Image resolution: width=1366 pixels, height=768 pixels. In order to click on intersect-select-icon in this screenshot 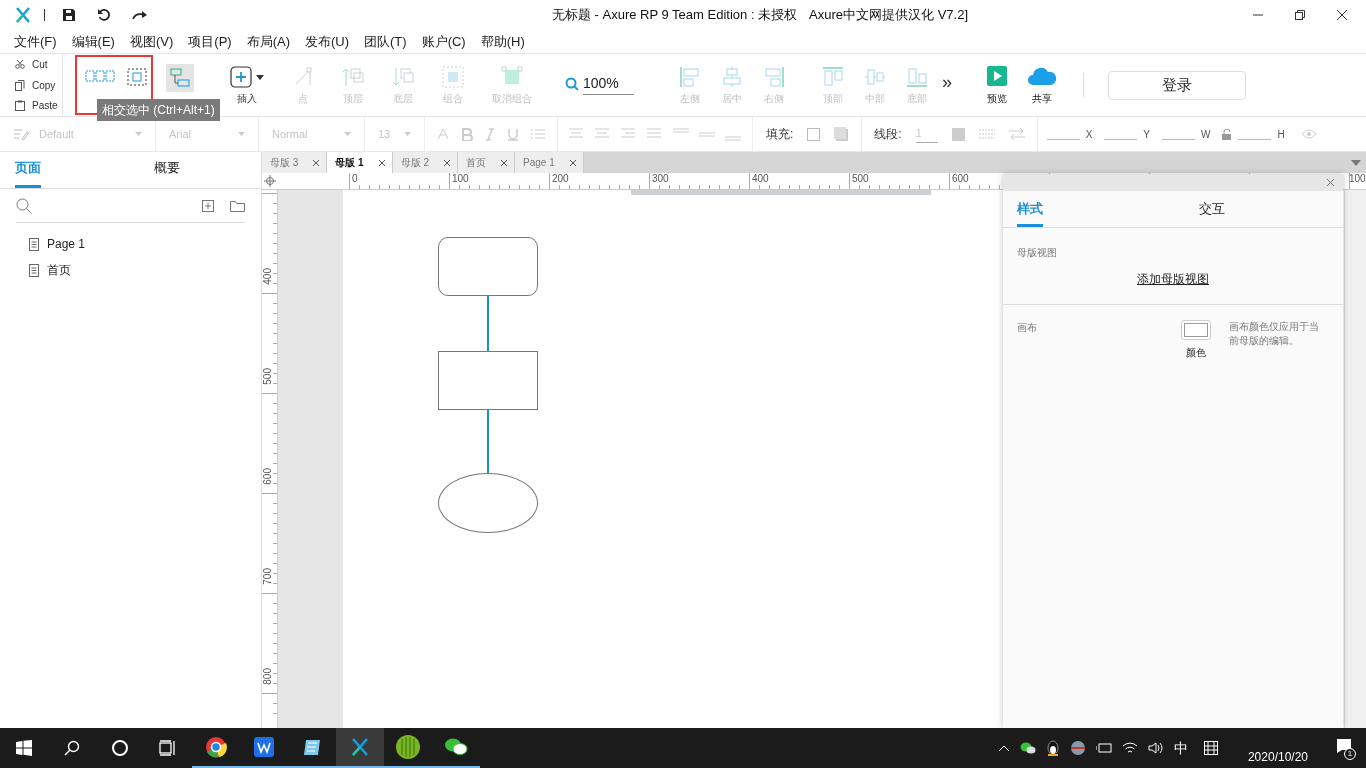, I will do `click(137, 77)`.